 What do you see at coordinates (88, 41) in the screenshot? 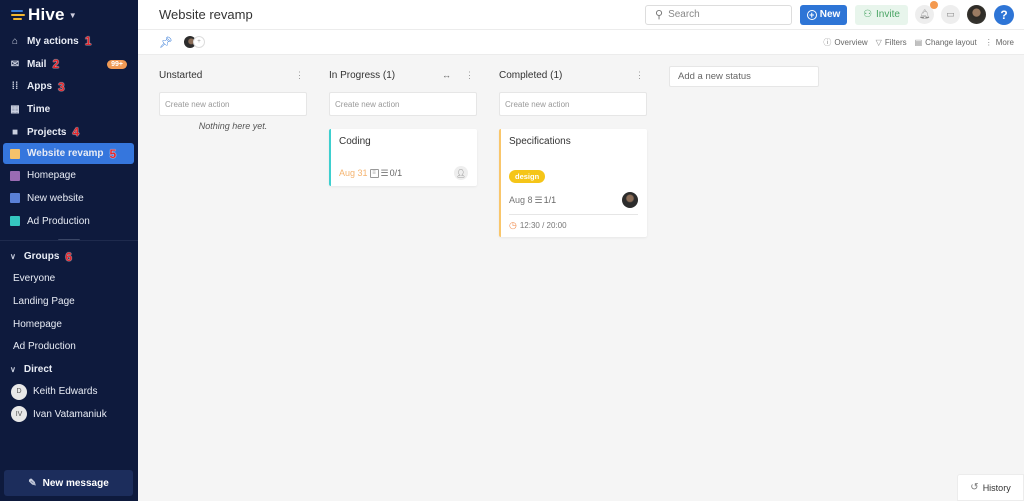
I see `annotation-marker: 1` at bounding box center [88, 41].